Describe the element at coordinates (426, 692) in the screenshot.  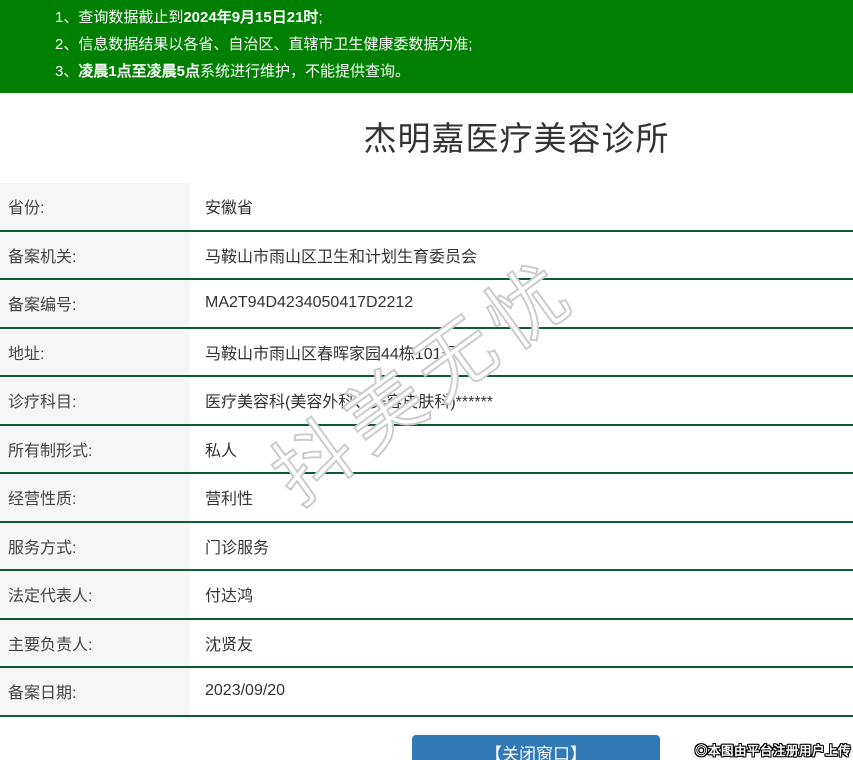
I see `table-row: 备案日期: 2023/09/20` at that location.